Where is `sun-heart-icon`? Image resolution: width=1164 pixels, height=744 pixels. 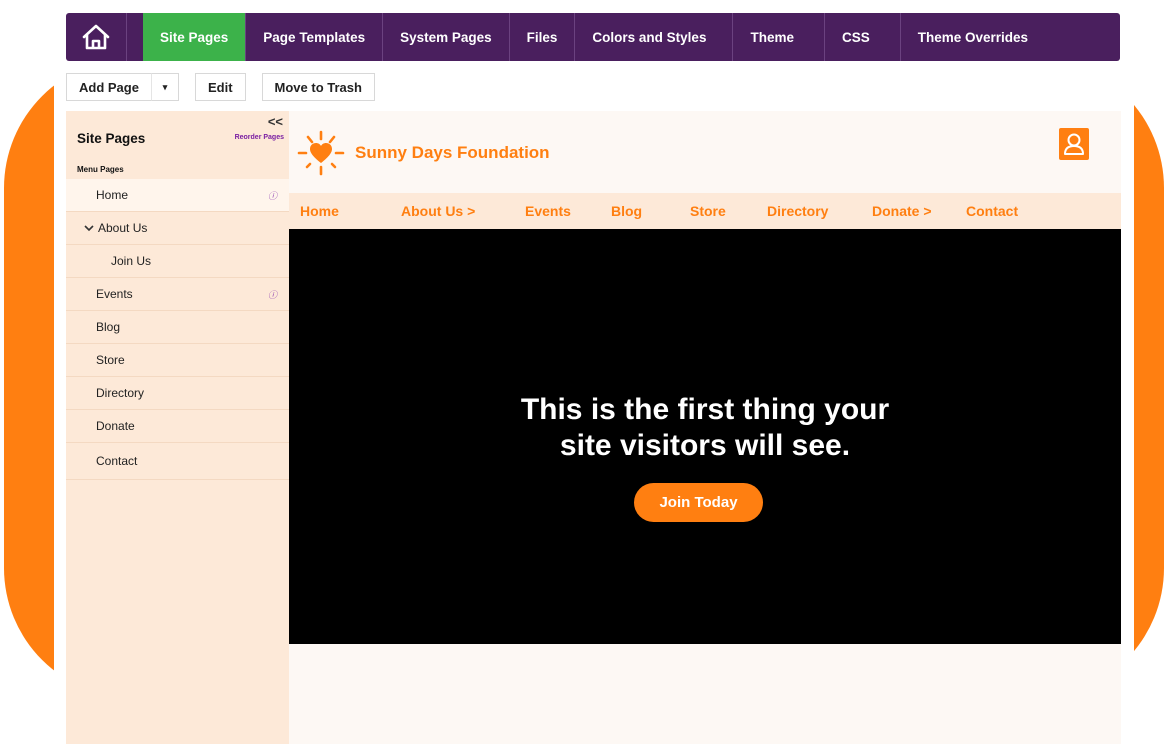 sun-heart-icon is located at coordinates (321, 153).